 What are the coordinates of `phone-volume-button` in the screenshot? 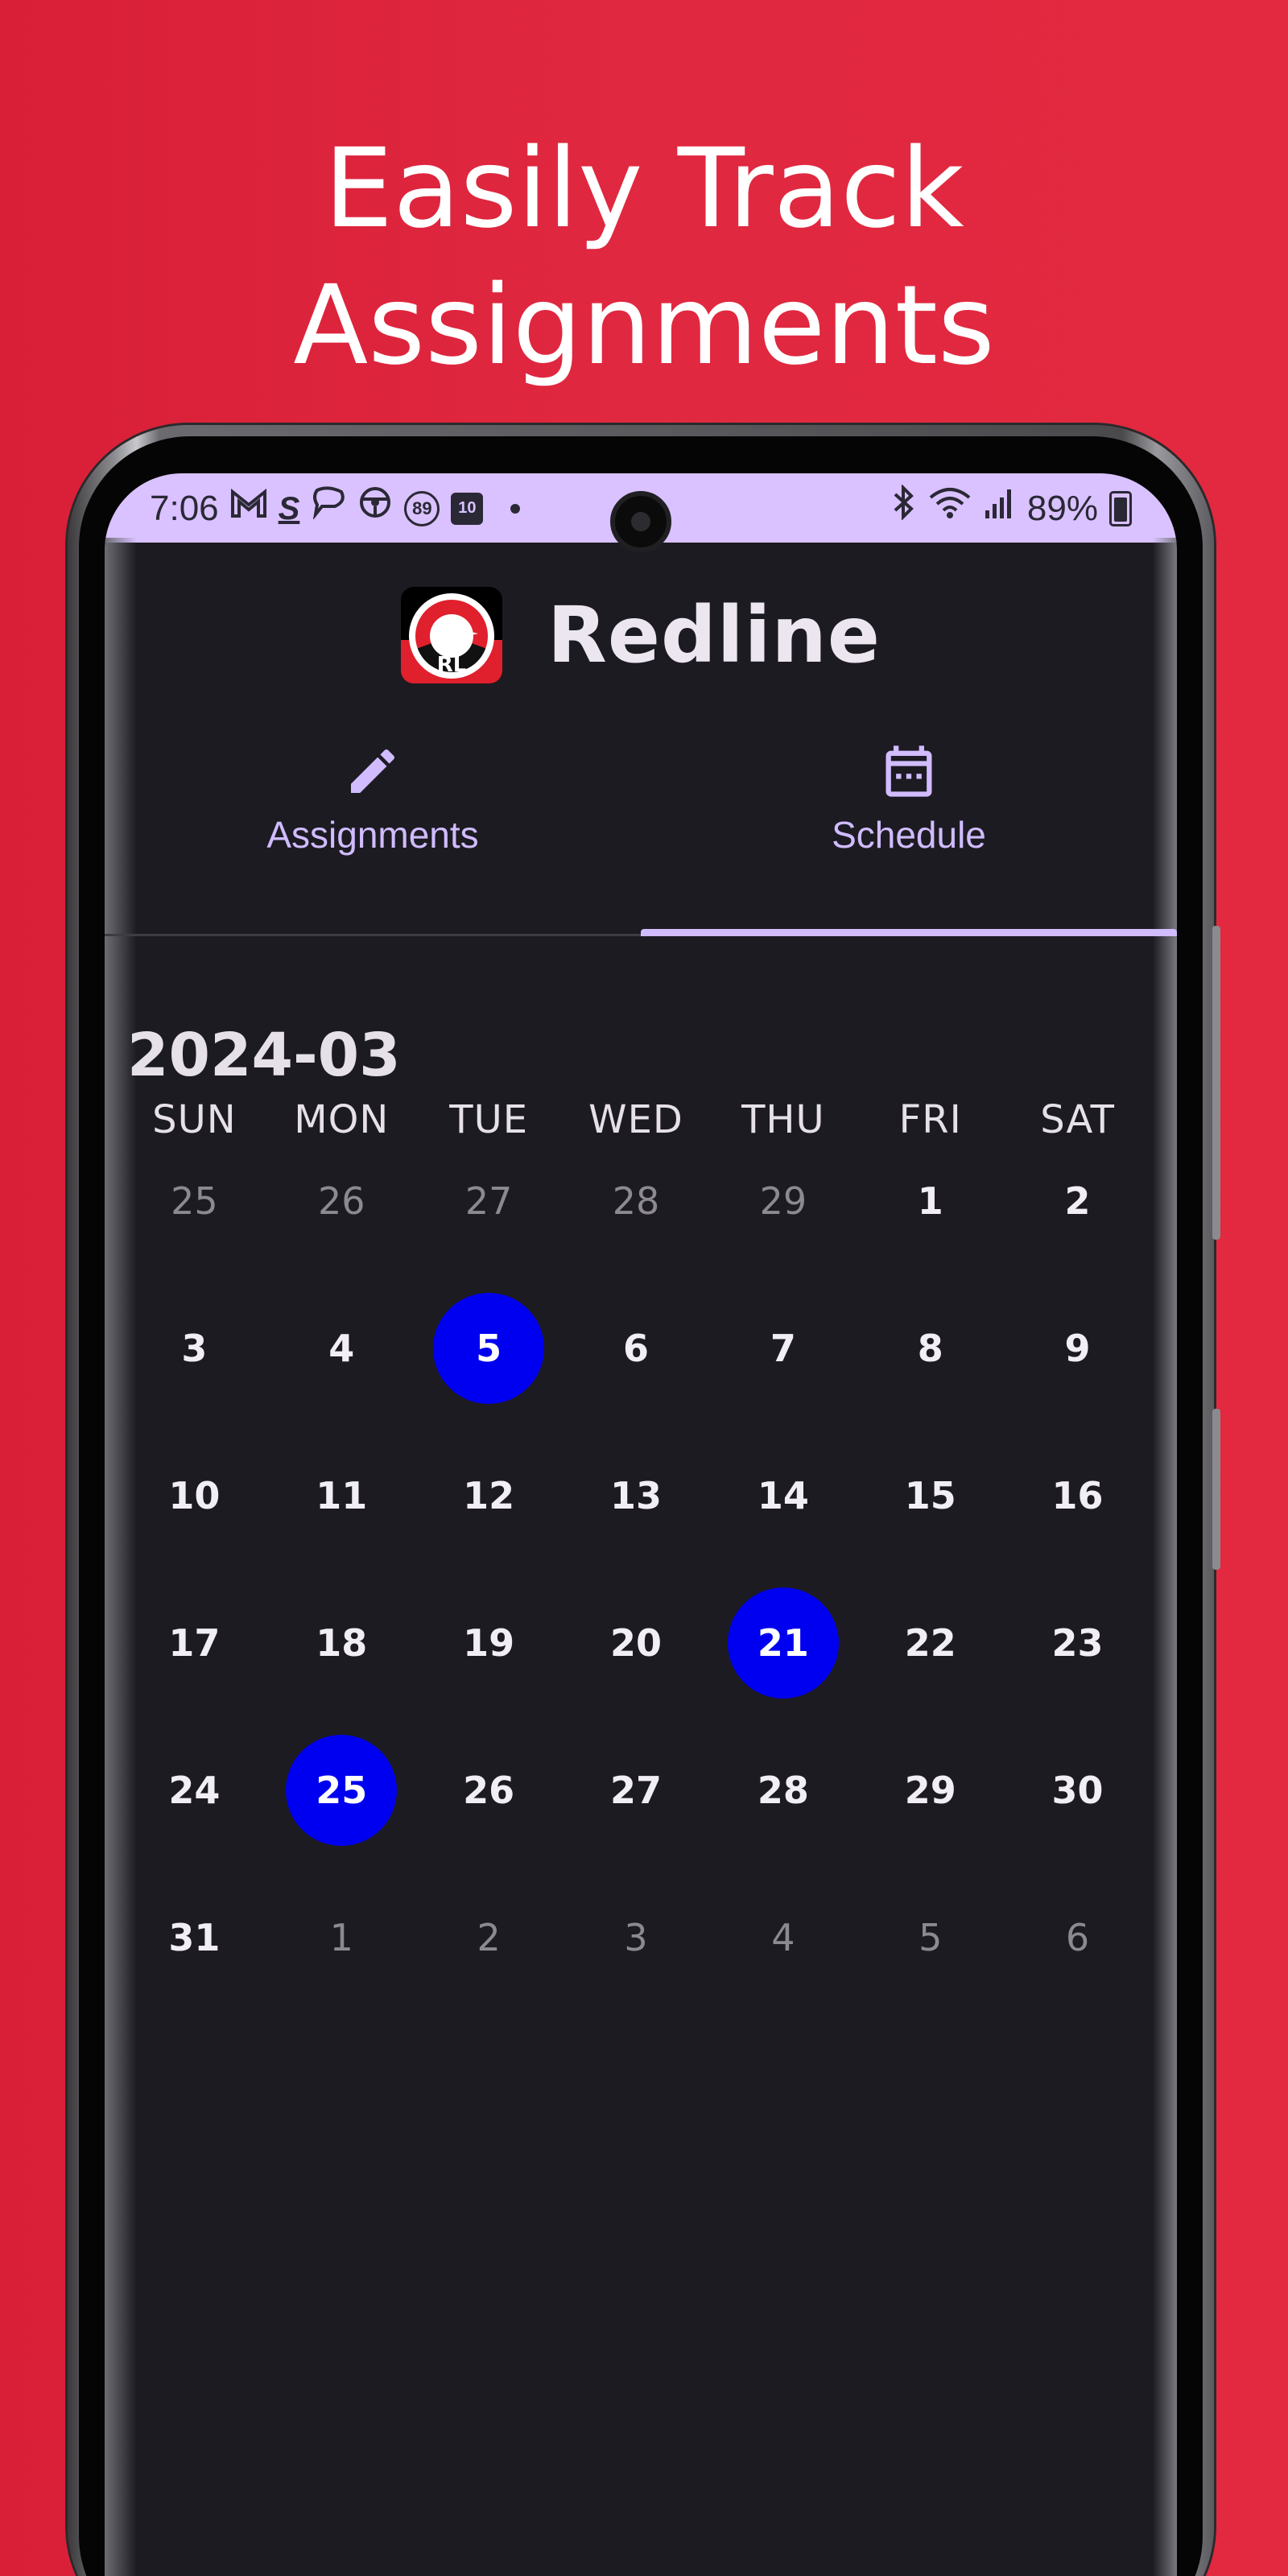 It's located at (1216, 1083).